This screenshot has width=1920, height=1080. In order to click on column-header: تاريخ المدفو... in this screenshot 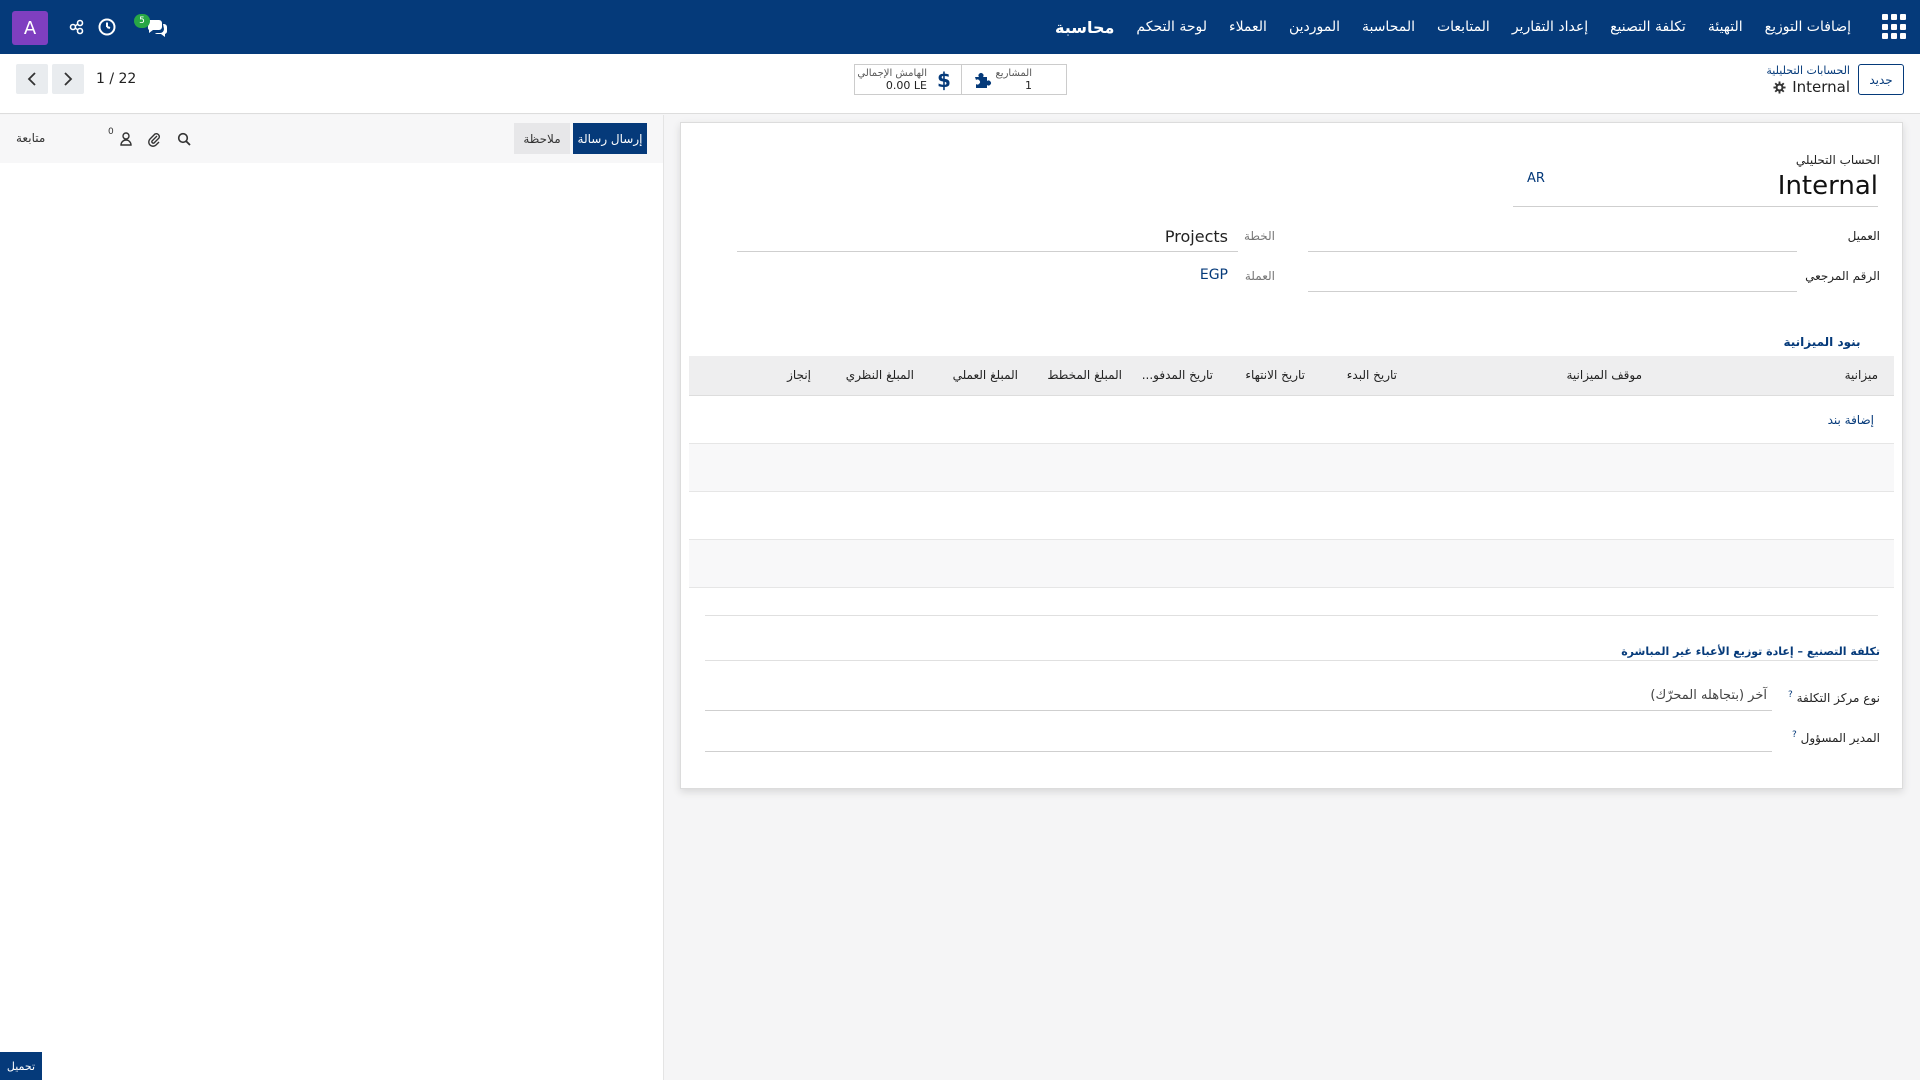, I will do `click(1177, 375)`.